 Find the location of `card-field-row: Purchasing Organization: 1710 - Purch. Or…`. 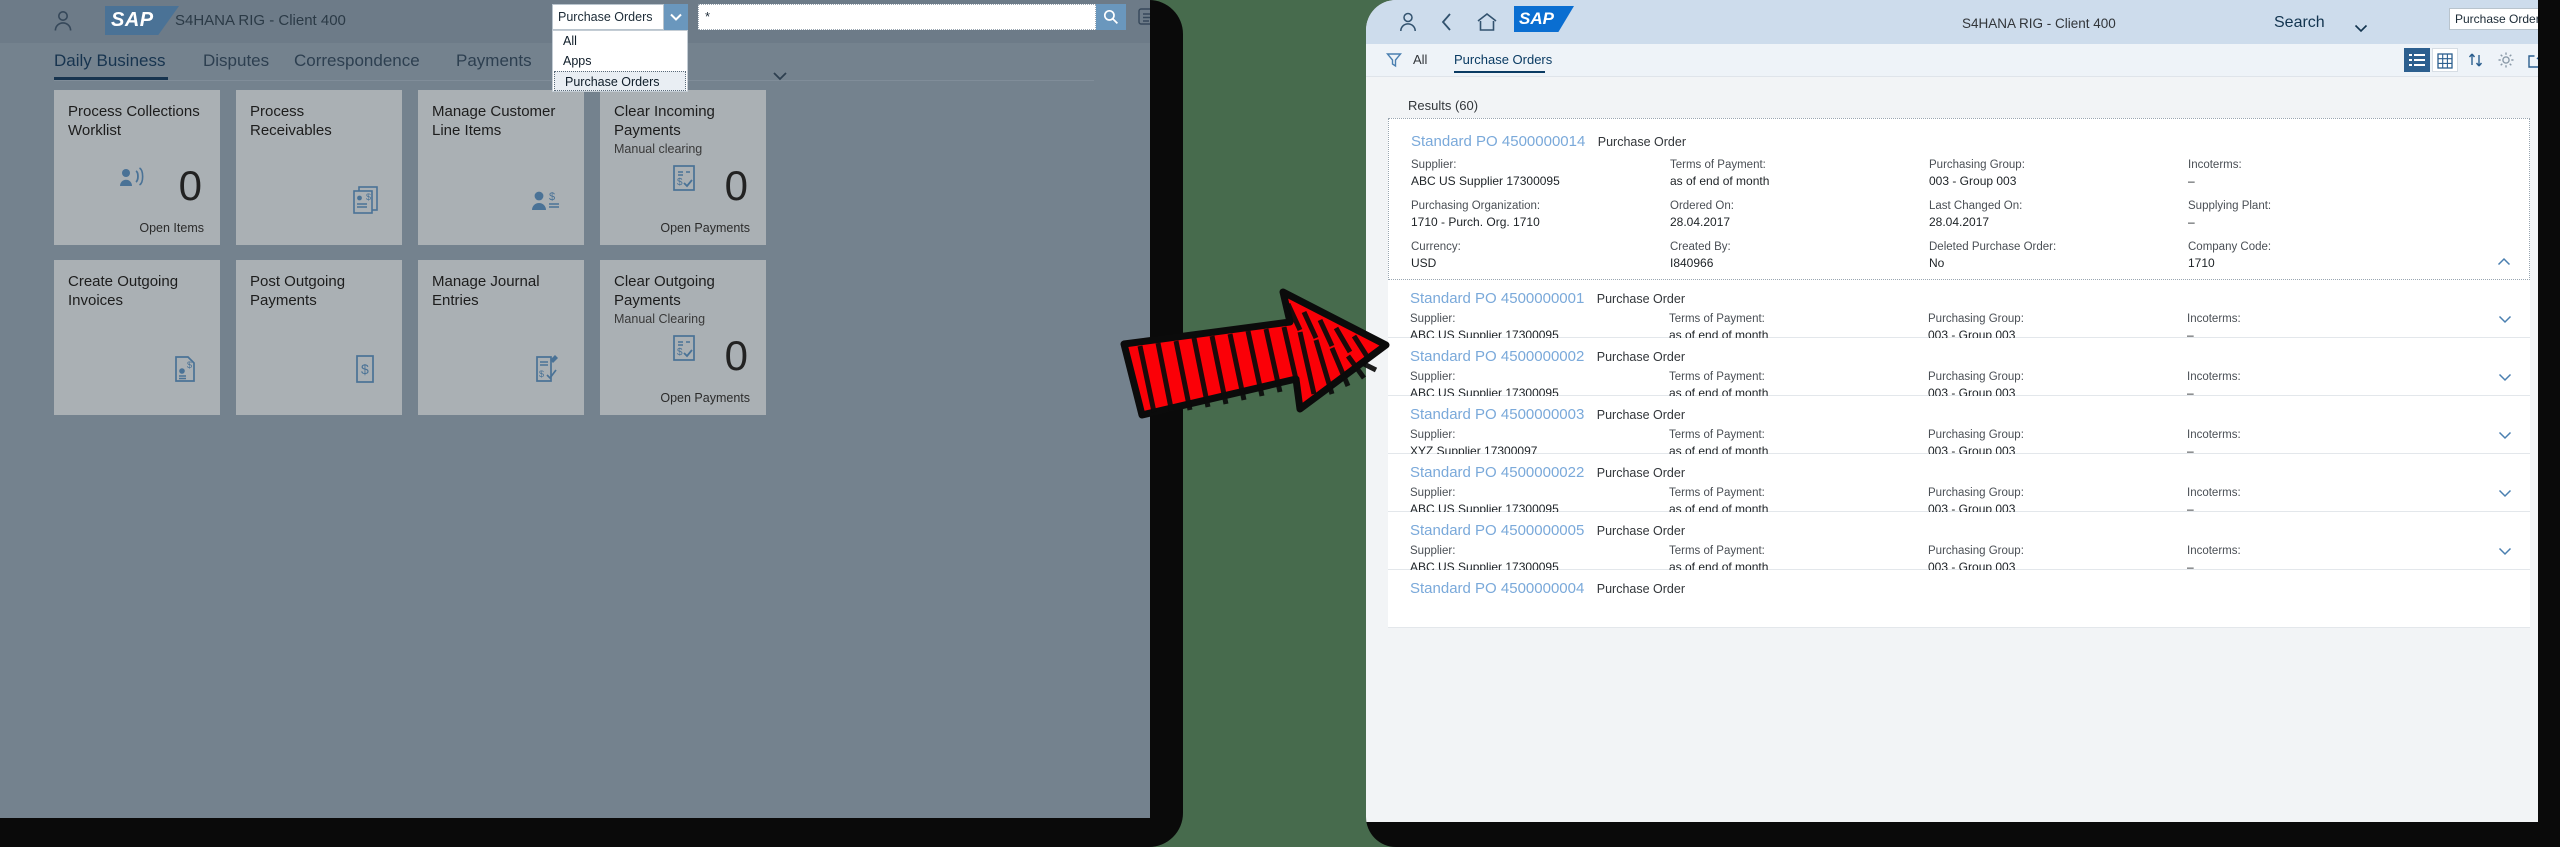

card-field-row: Purchasing Organization: 1710 - Purch. Or… is located at coordinates (1960, 220).